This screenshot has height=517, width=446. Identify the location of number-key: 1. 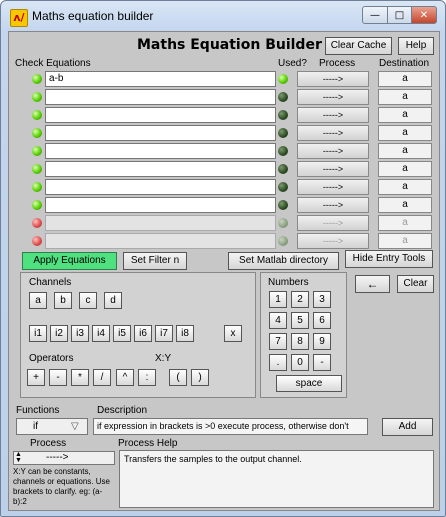
(278, 299).